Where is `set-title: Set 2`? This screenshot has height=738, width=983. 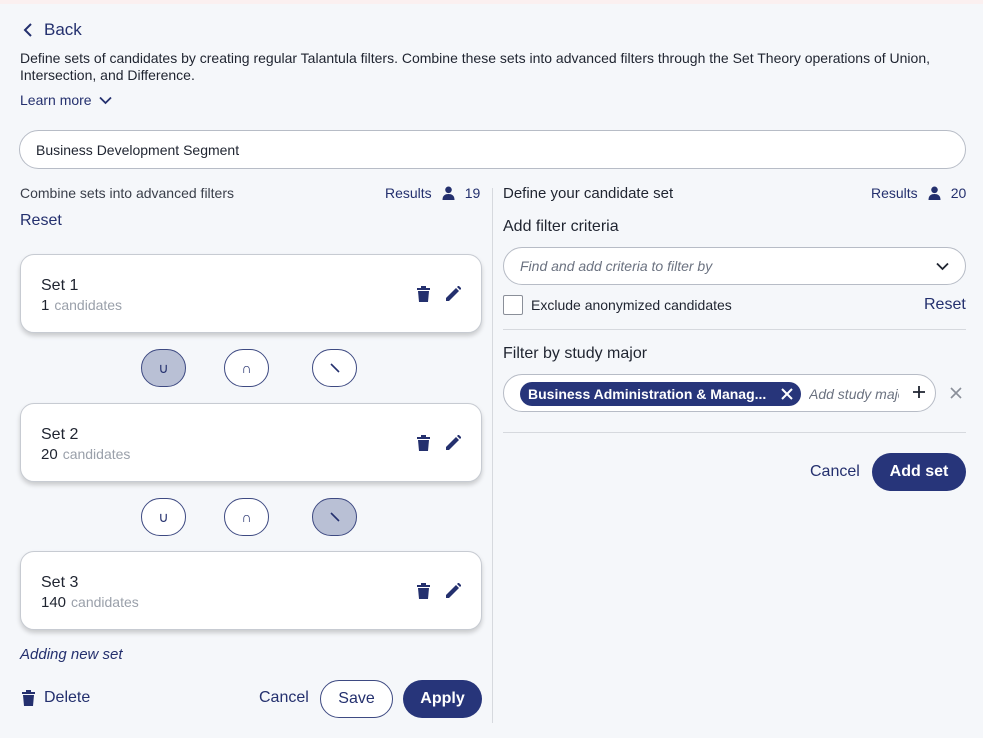
set-title: Set 2 is located at coordinates (60, 434).